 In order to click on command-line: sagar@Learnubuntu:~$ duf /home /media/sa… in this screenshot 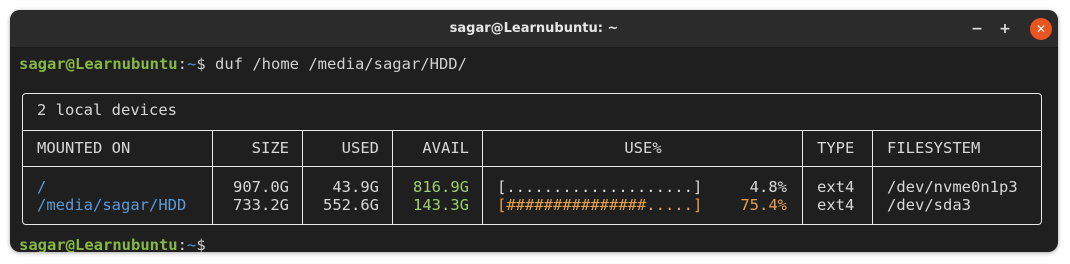, I will do `click(243, 64)`.